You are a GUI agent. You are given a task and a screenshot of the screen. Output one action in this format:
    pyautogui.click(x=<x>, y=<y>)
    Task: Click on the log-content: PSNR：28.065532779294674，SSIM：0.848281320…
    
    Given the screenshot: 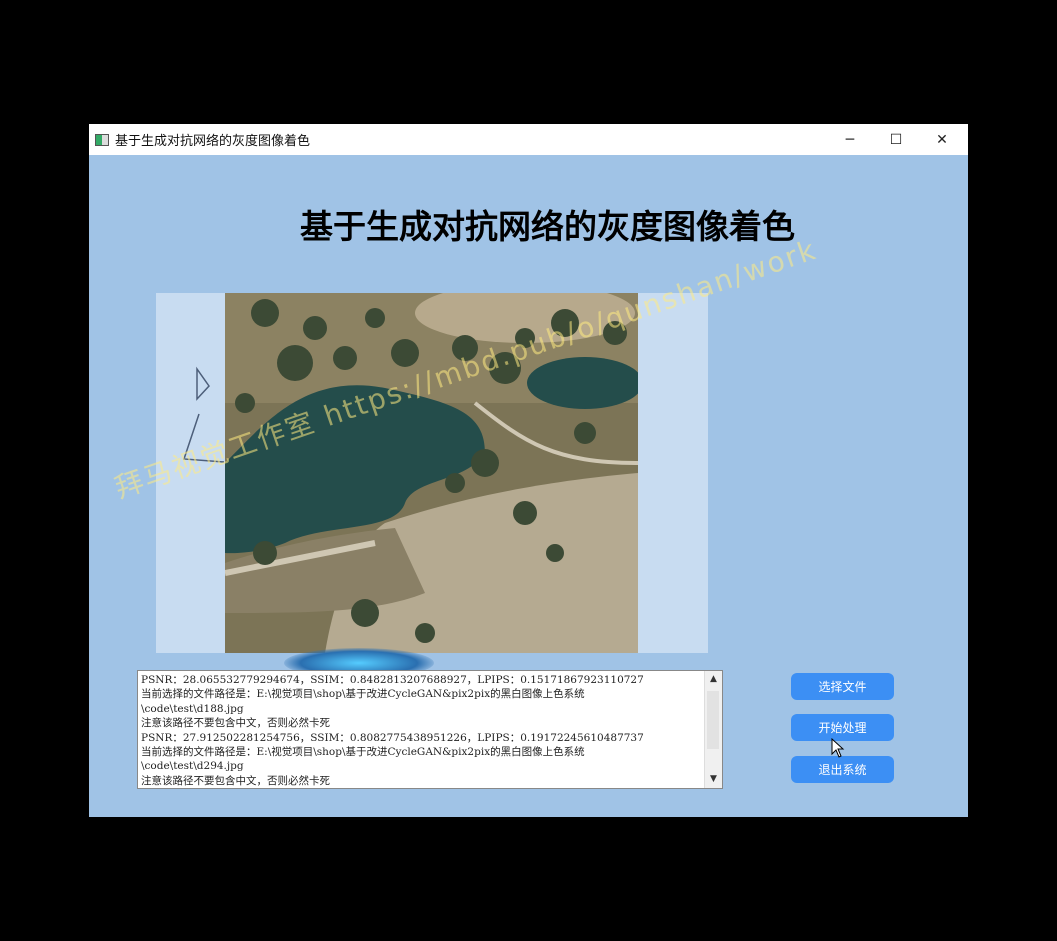 What is the action you would take?
    pyautogui.click(x=421, y=730)
    